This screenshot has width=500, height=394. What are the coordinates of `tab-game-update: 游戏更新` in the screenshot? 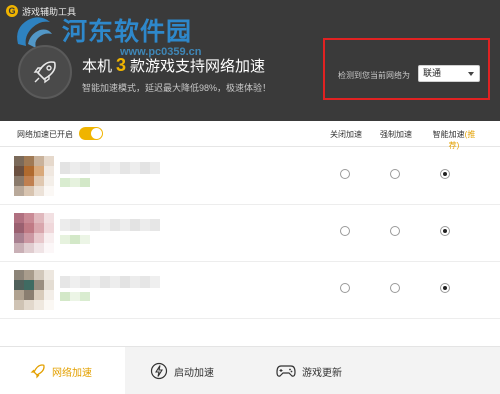 It's located at (331, 370).